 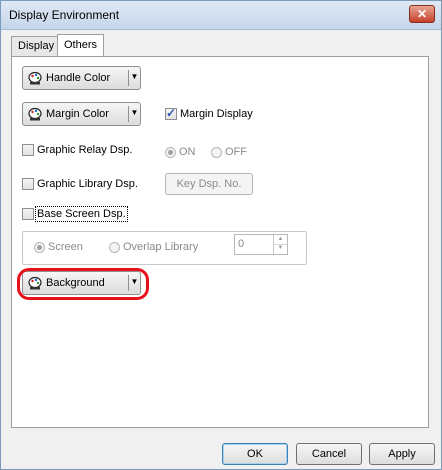 What do you see at coordinates (64, 15) in the screenshot?
I see `window-title: Display Environment` at bounding box center [64, 15].